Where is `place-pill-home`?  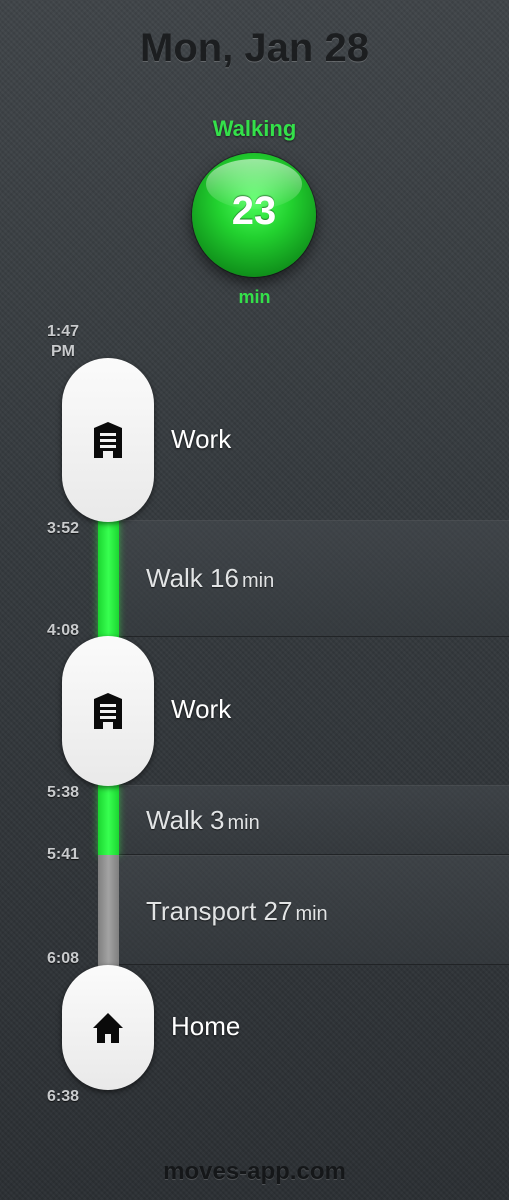
place-pill-home is located at coordinates (108, 1027).